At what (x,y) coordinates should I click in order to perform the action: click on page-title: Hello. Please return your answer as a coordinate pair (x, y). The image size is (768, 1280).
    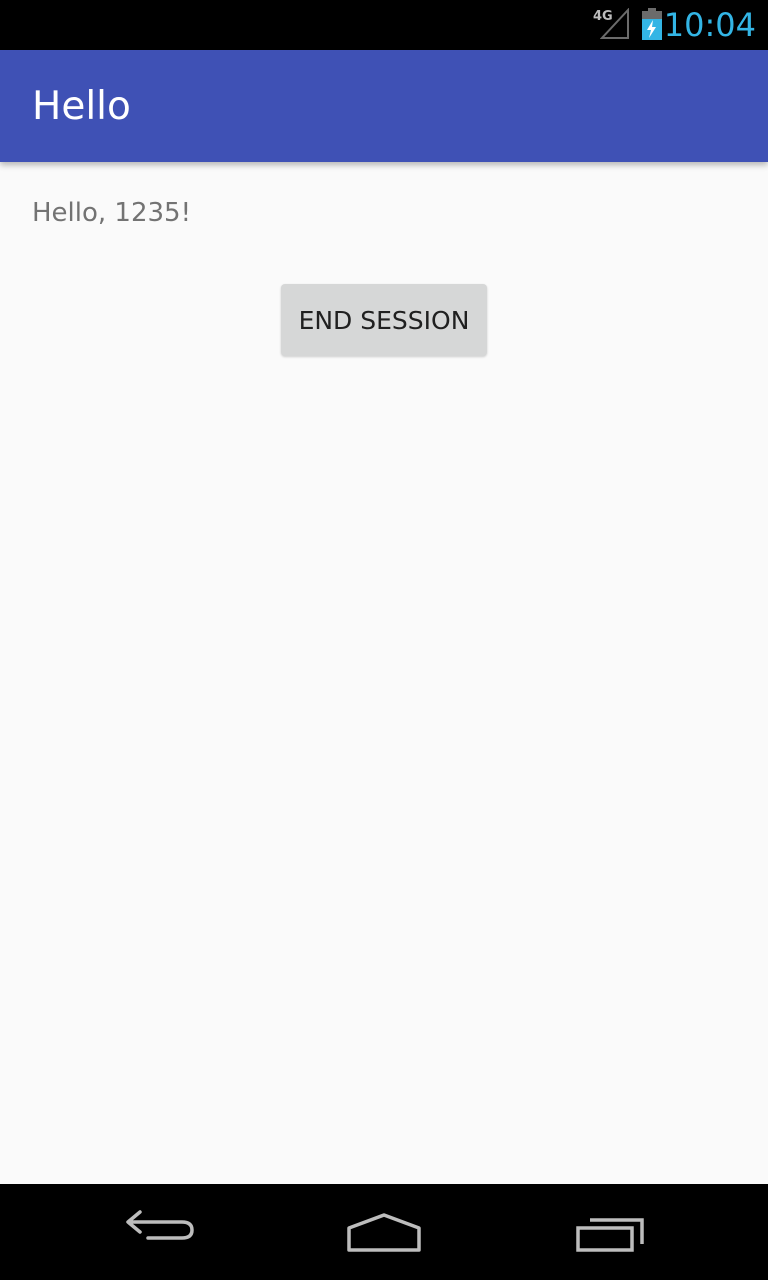
    Looking at the image, I should click on (81, 106).